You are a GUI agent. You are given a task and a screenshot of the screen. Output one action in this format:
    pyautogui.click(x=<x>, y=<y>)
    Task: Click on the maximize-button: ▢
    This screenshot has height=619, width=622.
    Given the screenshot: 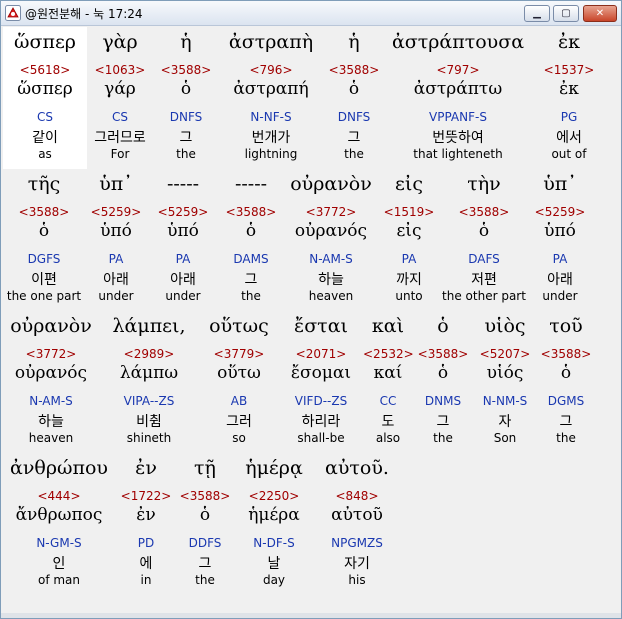 What is the action you would take?
    pyautogui.click(x=566, y=13)
    